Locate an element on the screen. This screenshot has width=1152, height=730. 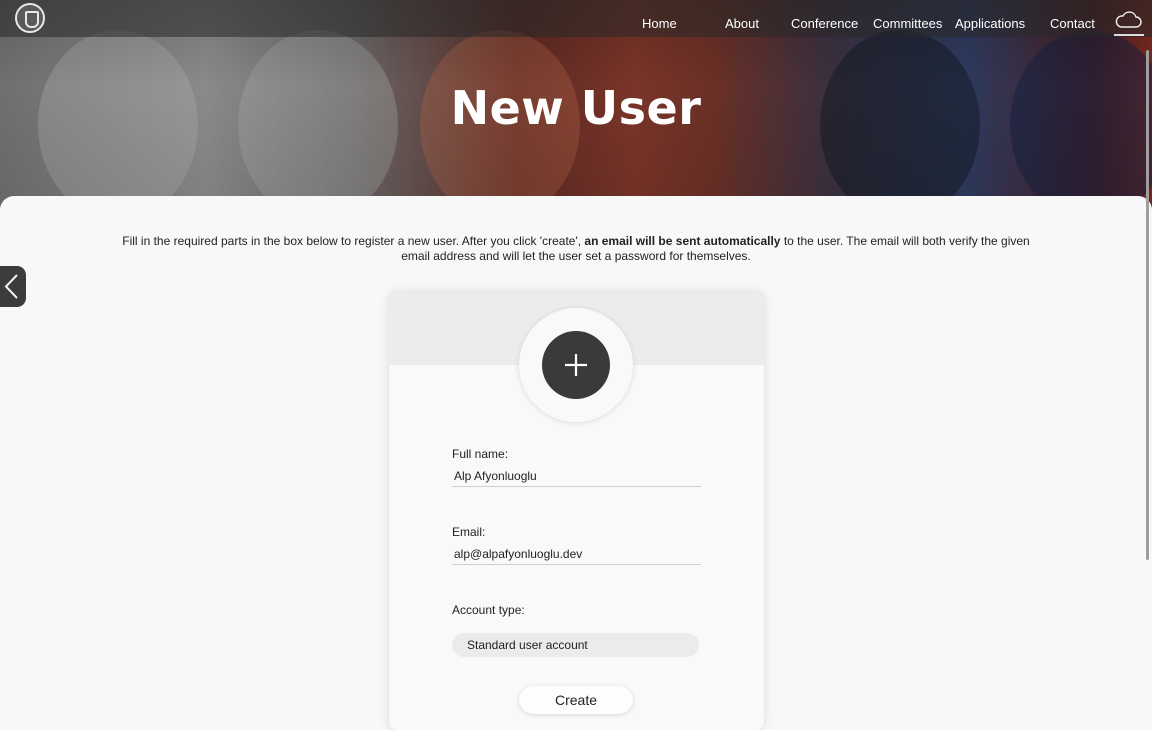
nav-home: Home is located at coordinates (659, 23).